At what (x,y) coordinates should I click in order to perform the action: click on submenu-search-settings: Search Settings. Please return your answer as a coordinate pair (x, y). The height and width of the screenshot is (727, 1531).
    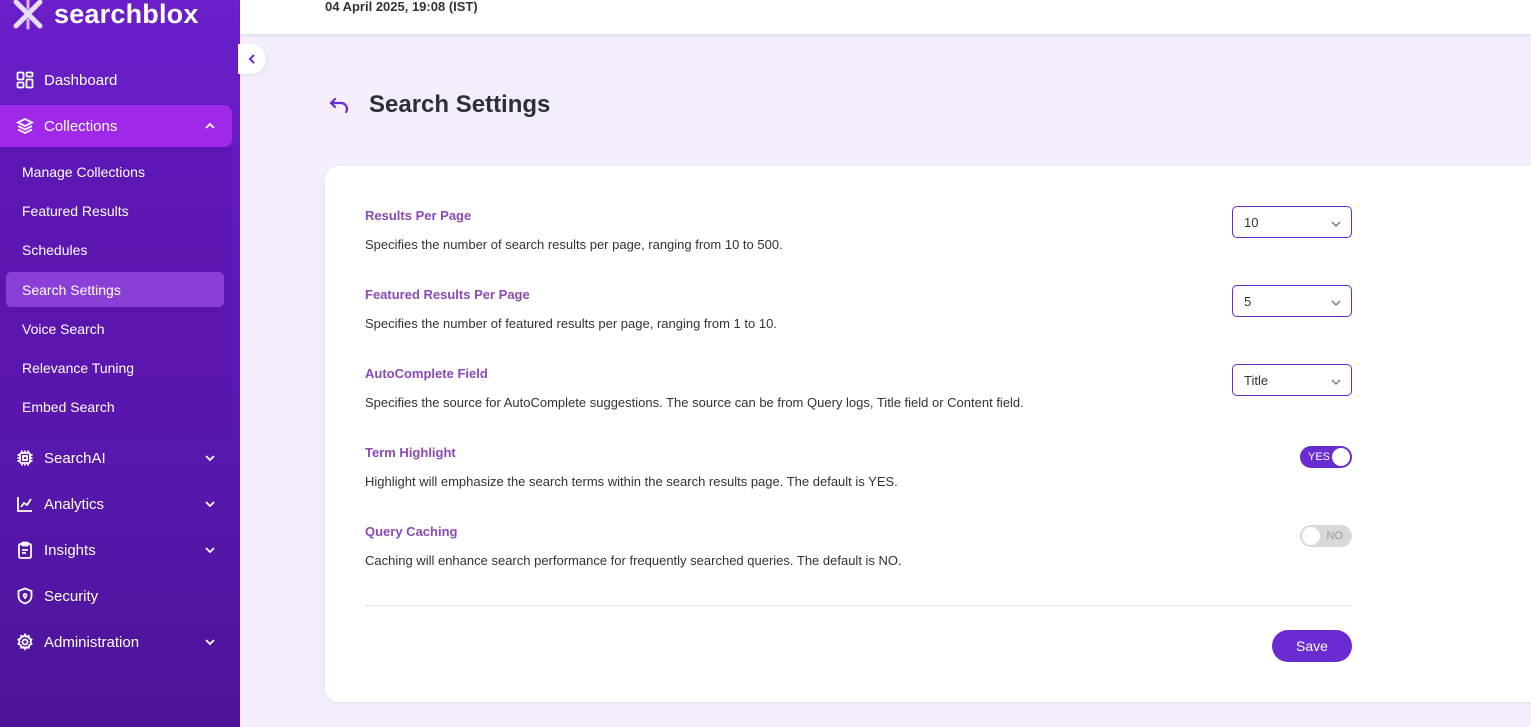
    Looking at the image, I should click on (115, 289).